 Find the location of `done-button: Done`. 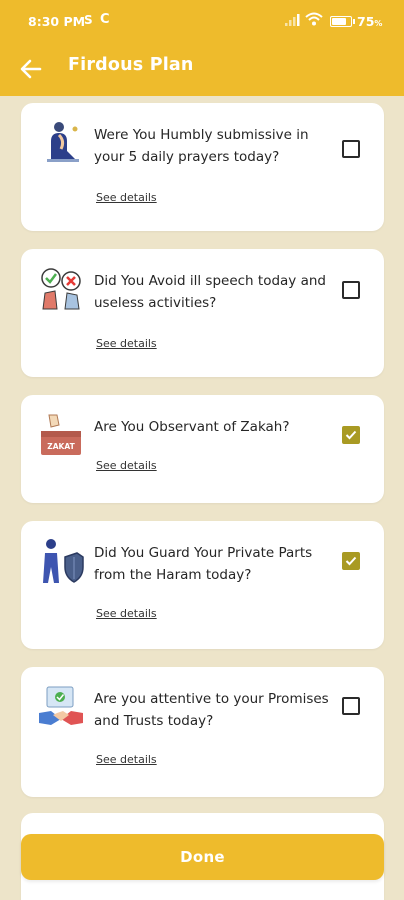

done-button: Done is located at coordinates (202, 857).